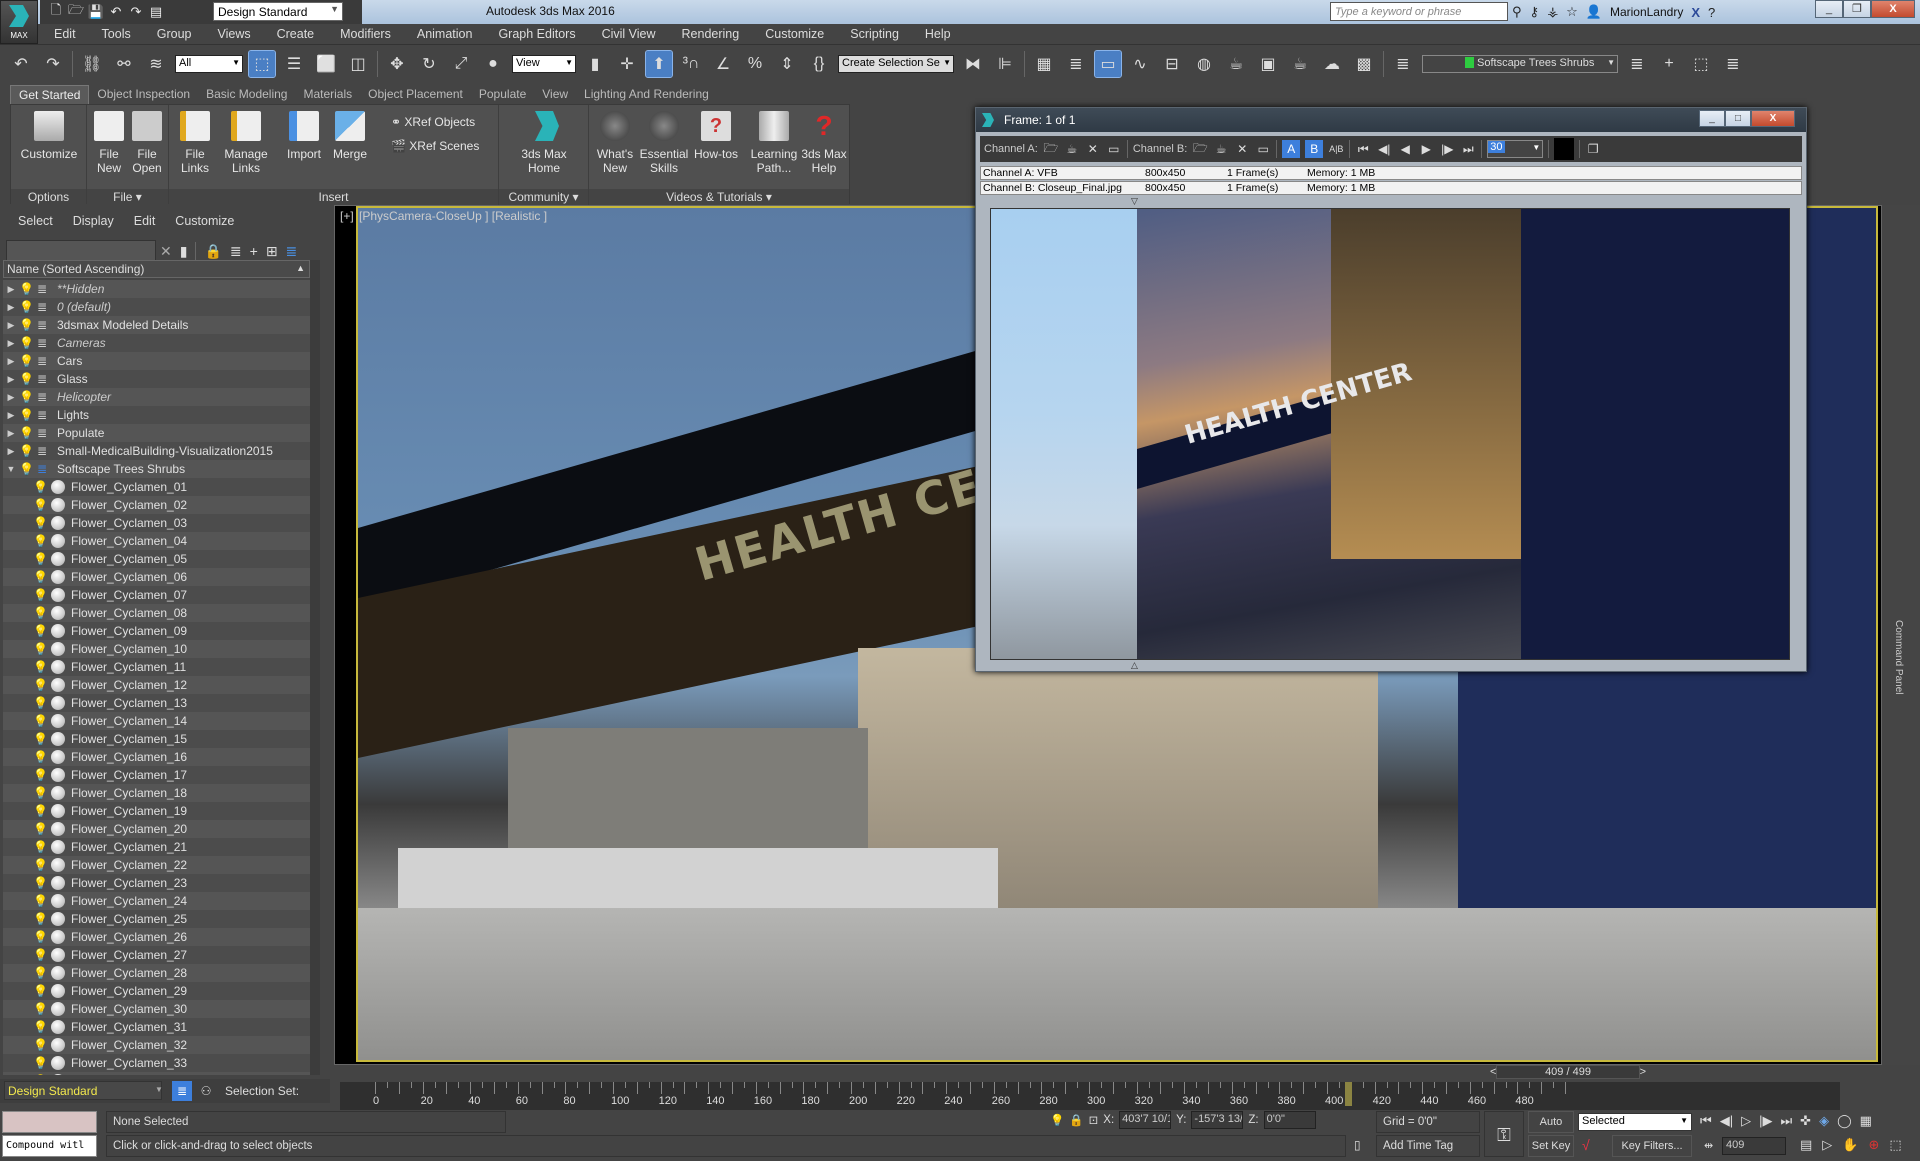 This screenshot has height=1161, width=1920. I want to click on x-coordinate-field: 403'7 10/1, so click(1145, 1120).